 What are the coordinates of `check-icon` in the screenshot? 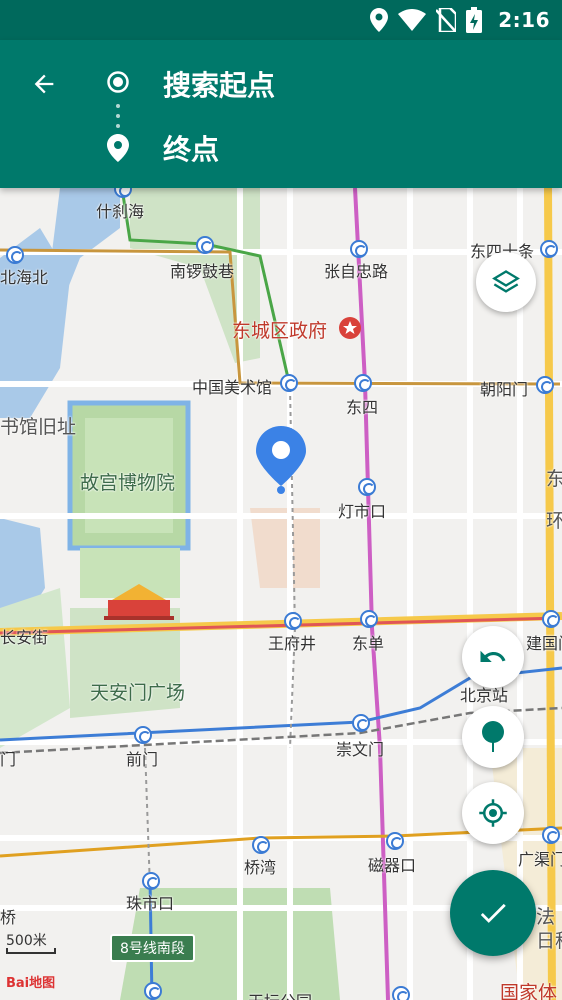 It's located at (493, 913).